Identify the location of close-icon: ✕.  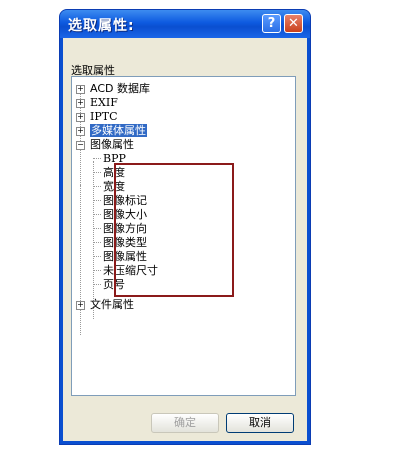
(293, 23).